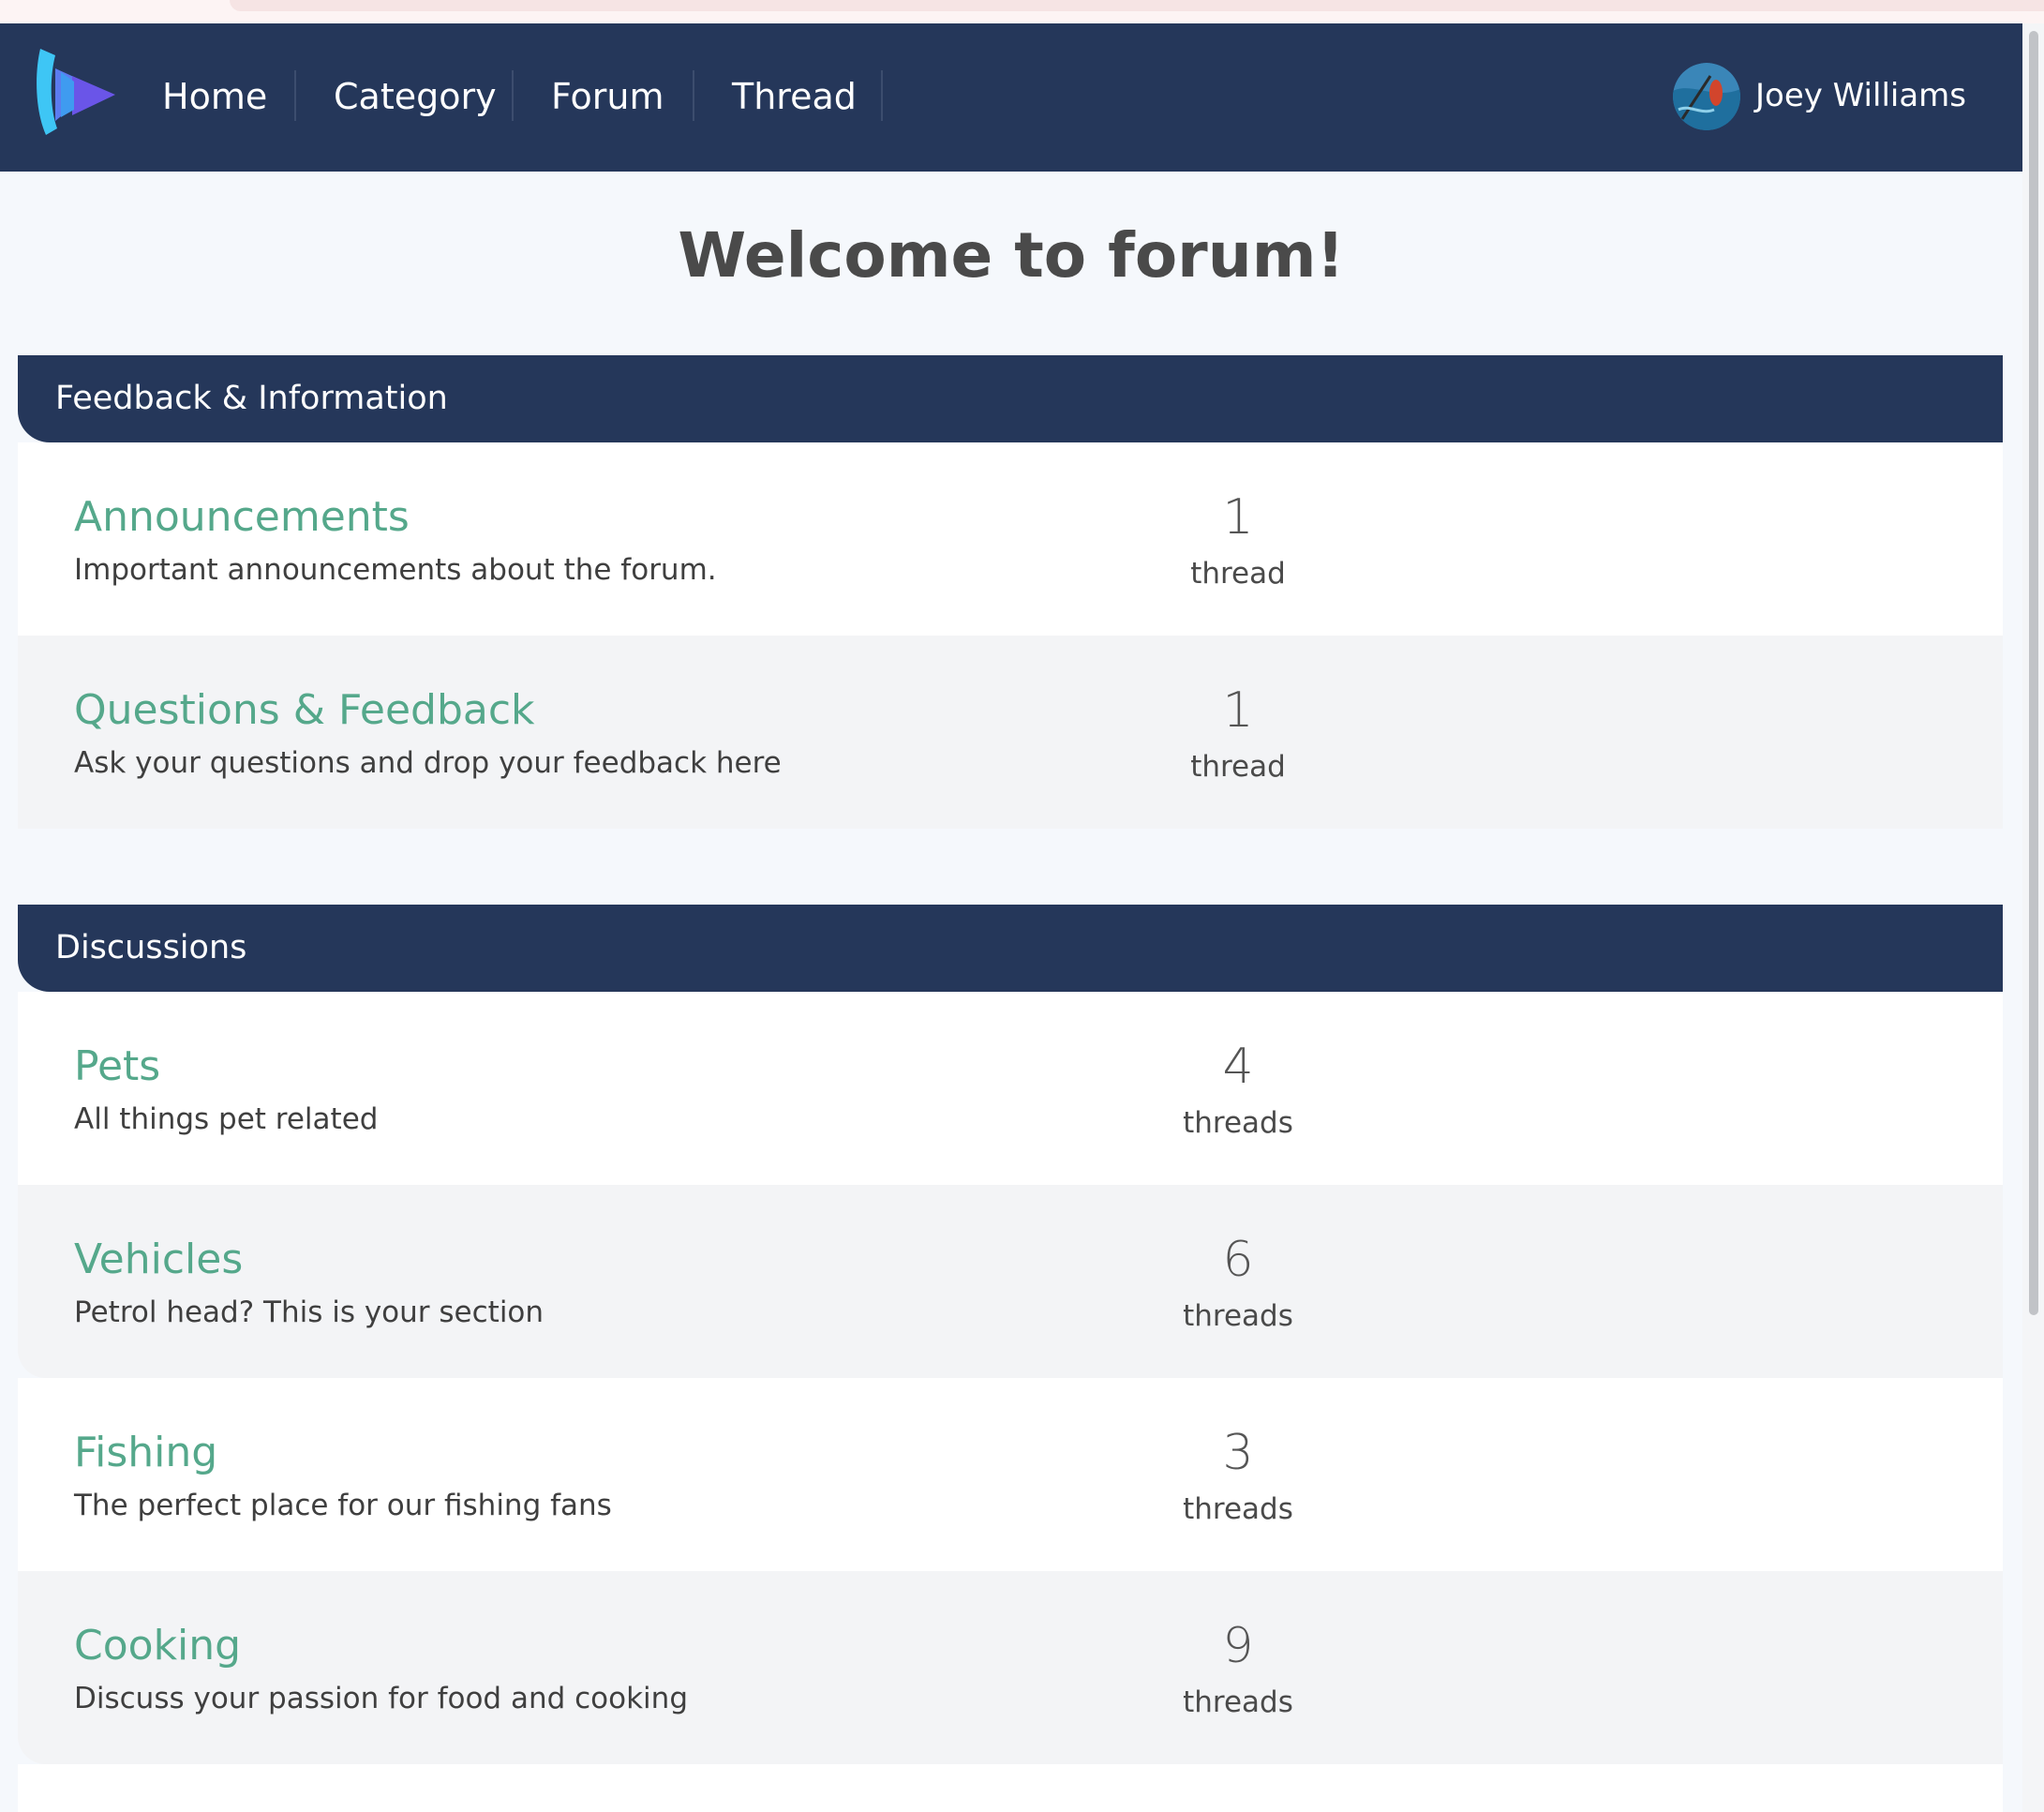 This screenshot has width=2044, height=1812. What do you see at coordinates (1238, 1646) in the screenshot?
I see `thread-count: 9` at bounding box center [1238, 1646].